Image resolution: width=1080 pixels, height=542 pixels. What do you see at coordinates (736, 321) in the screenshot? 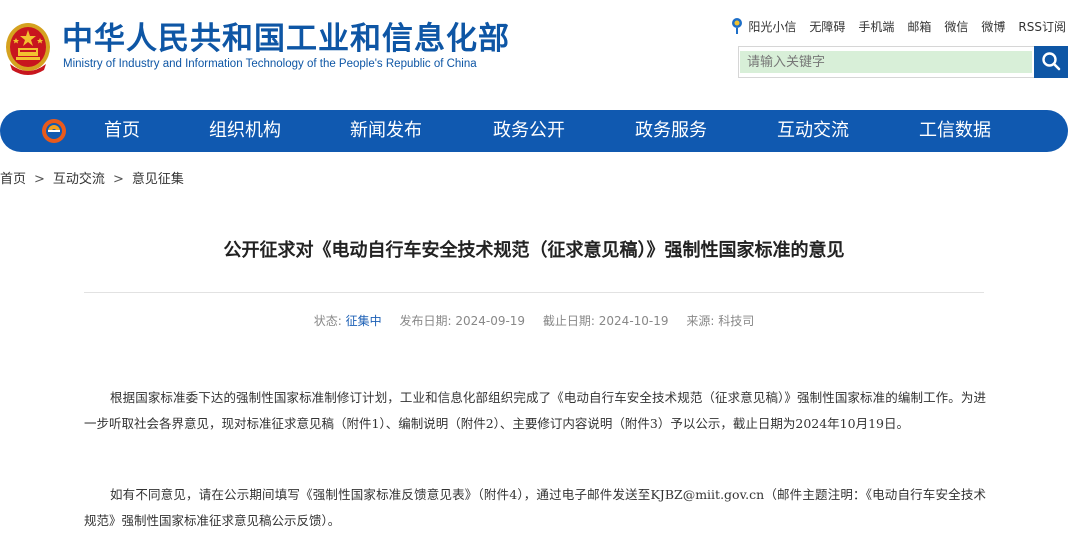
I see `source-value: 科技司` at bounding box center [736, 321].